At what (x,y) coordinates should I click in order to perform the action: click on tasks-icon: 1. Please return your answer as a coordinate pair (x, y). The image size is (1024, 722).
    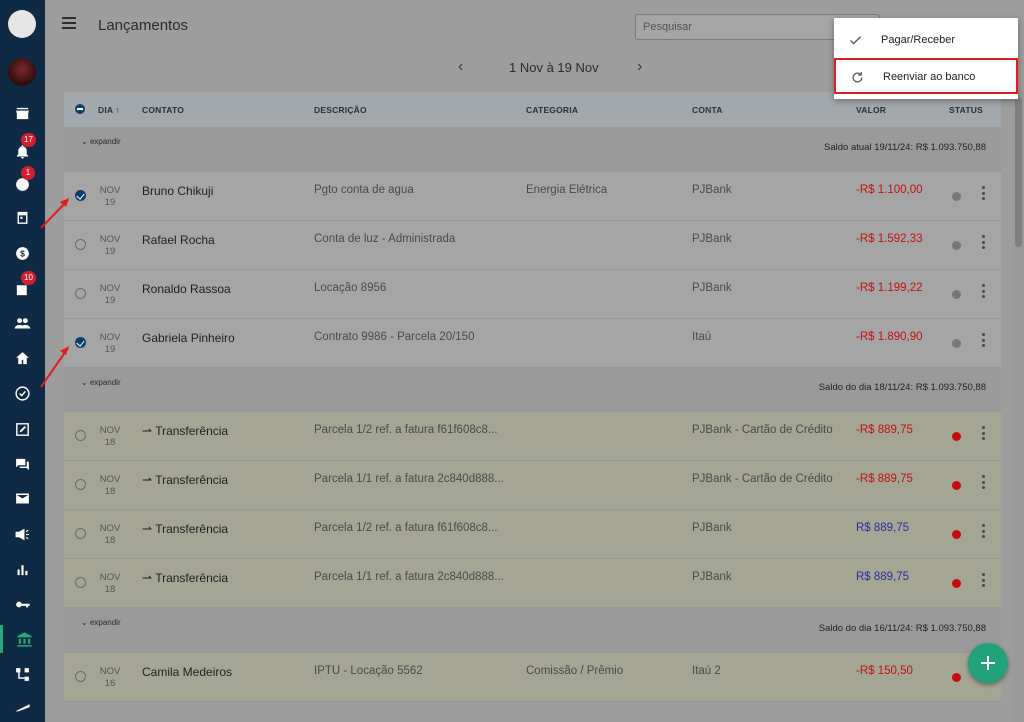
    Looking at the image, I should click on (22, 182).